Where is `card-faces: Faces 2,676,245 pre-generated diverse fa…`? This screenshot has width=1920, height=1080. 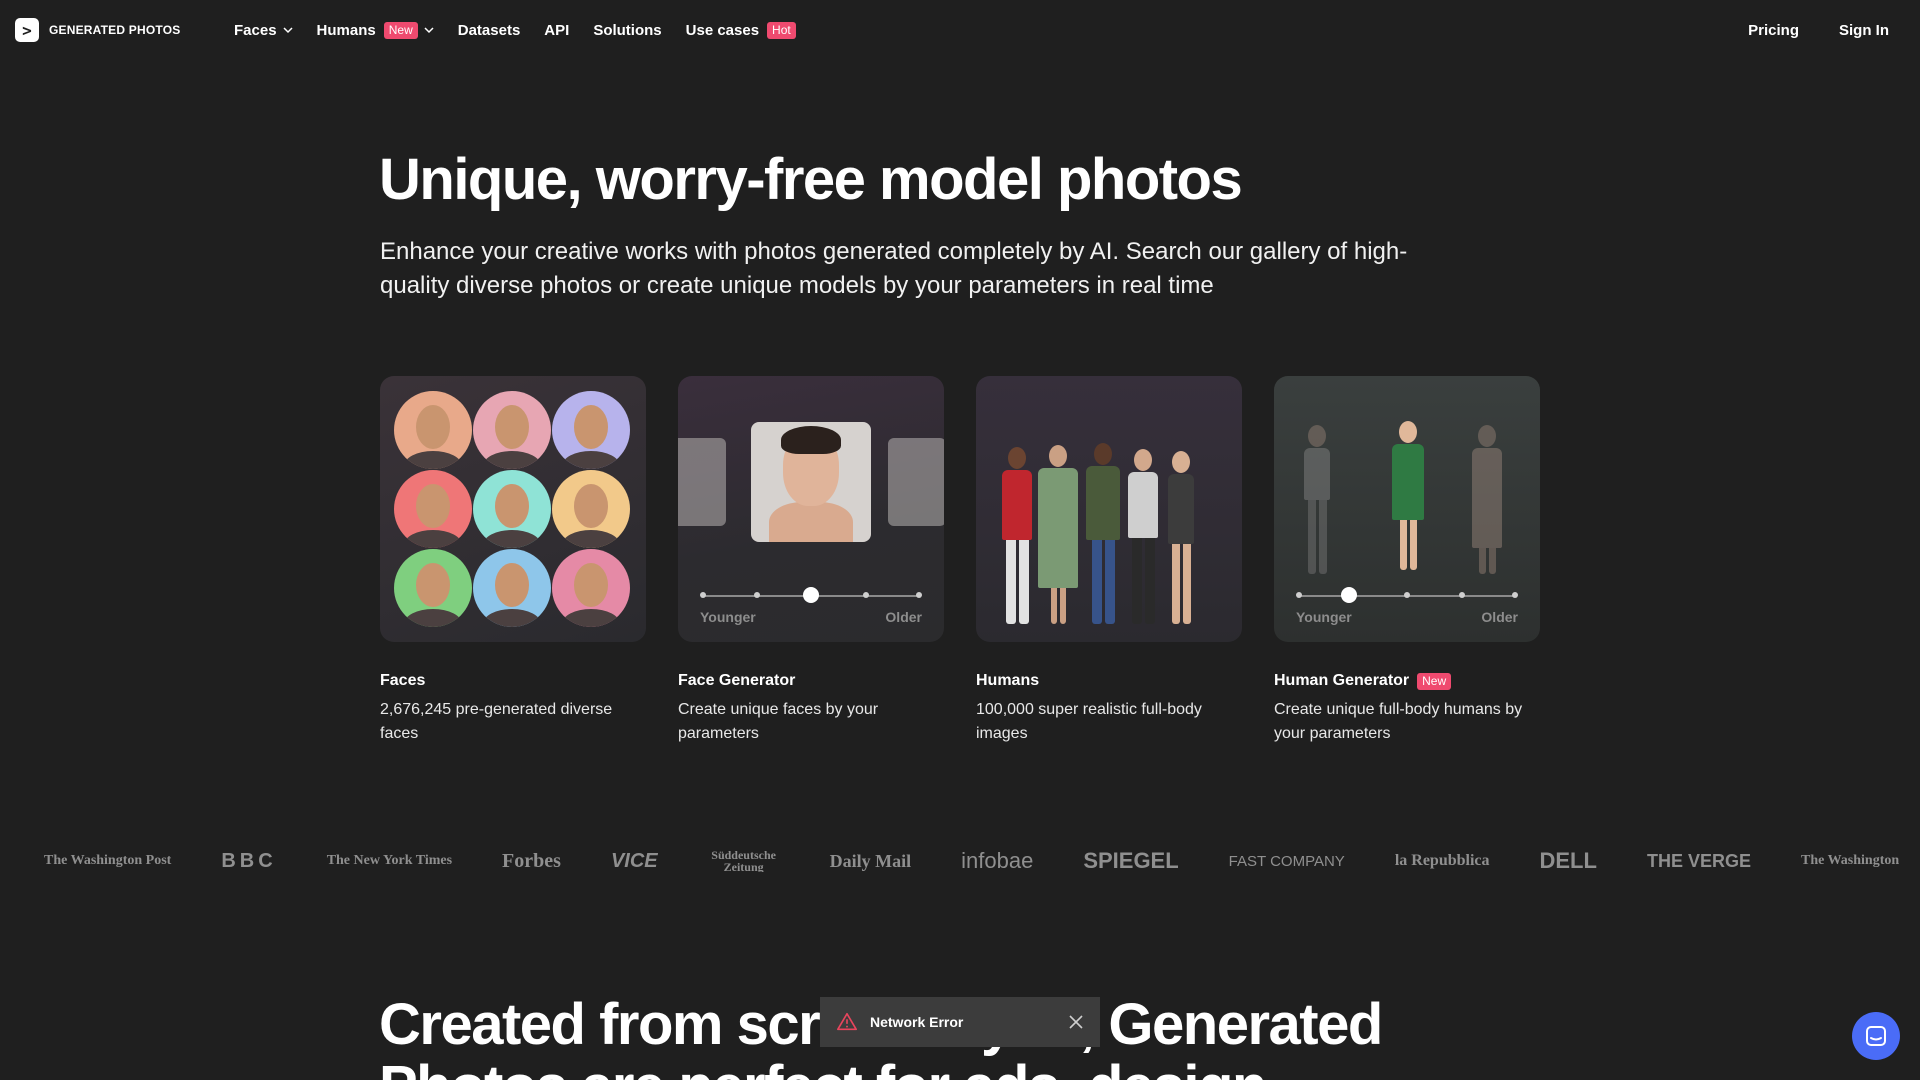
card-faces: Faces 2,676,245 pre-generated diverse fa… is located at coordinates (513, 561).